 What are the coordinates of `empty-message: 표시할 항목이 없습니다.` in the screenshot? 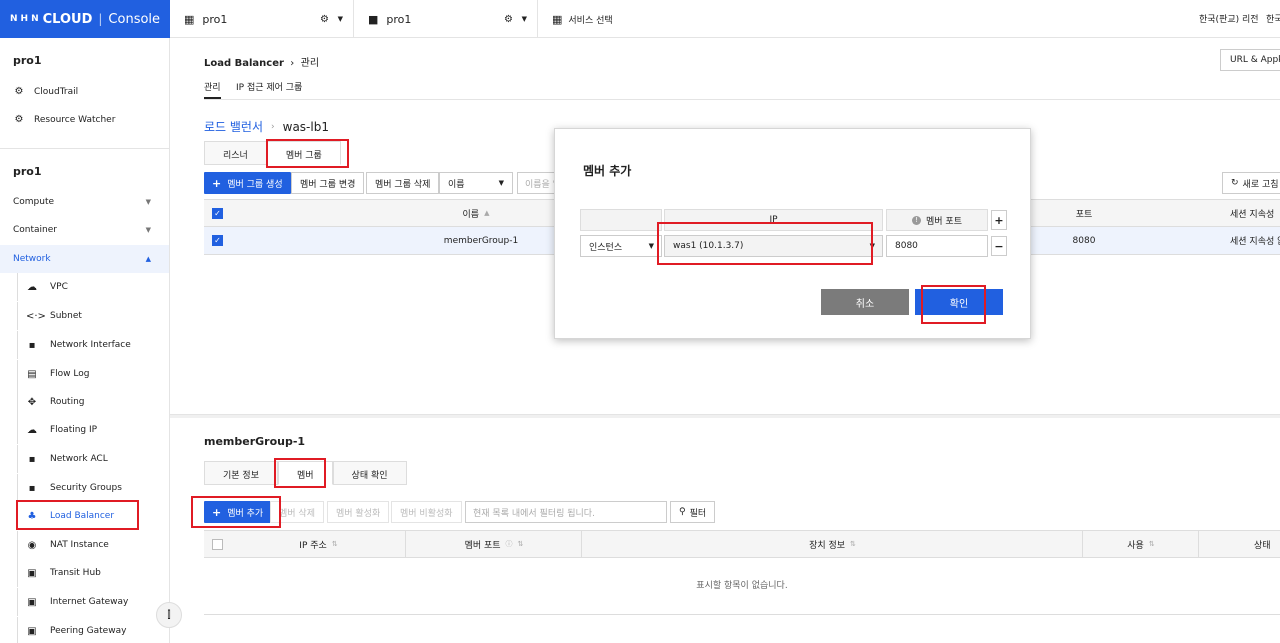 It's located at (742, 586).